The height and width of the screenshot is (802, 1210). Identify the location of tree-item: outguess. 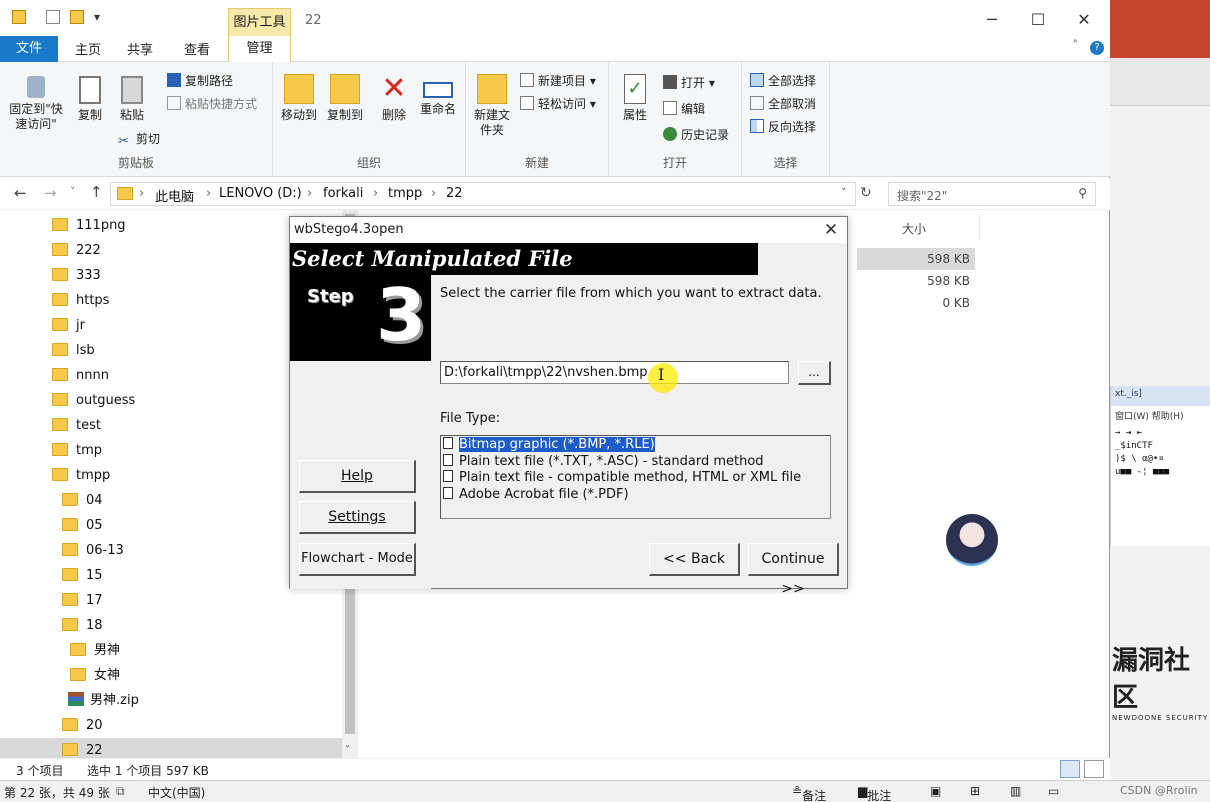
(93, 400).